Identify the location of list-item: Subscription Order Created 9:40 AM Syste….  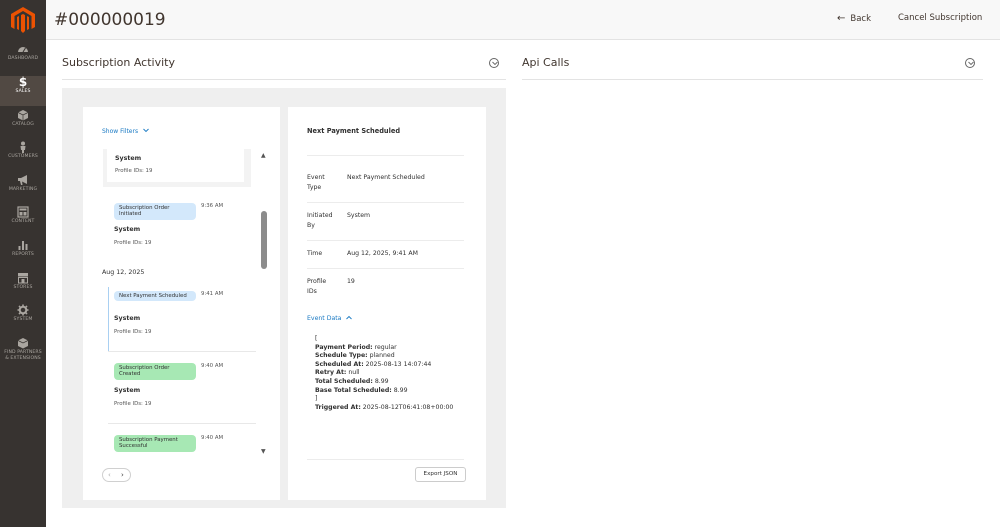
(173, 389).